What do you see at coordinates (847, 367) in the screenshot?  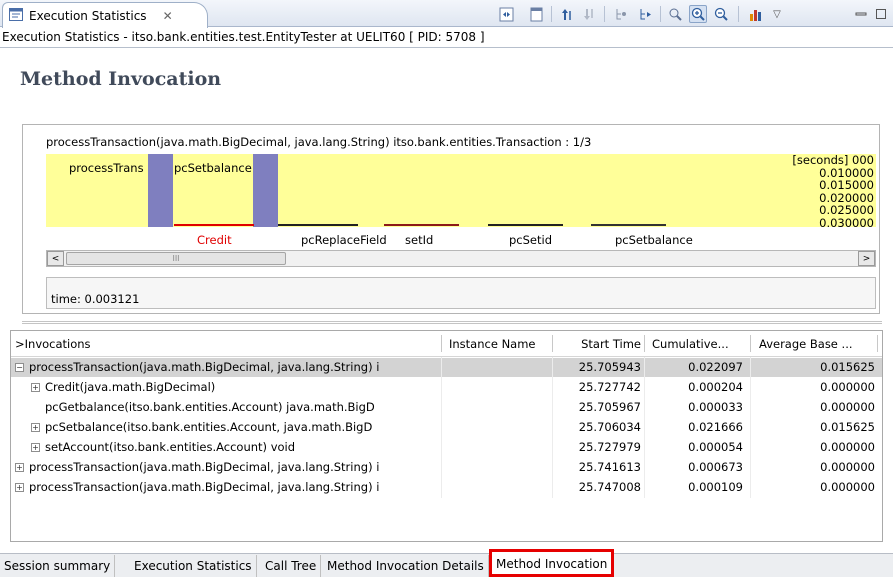 I see `average-base-time-cell: 0.015625` at bounding box center [847, 367].